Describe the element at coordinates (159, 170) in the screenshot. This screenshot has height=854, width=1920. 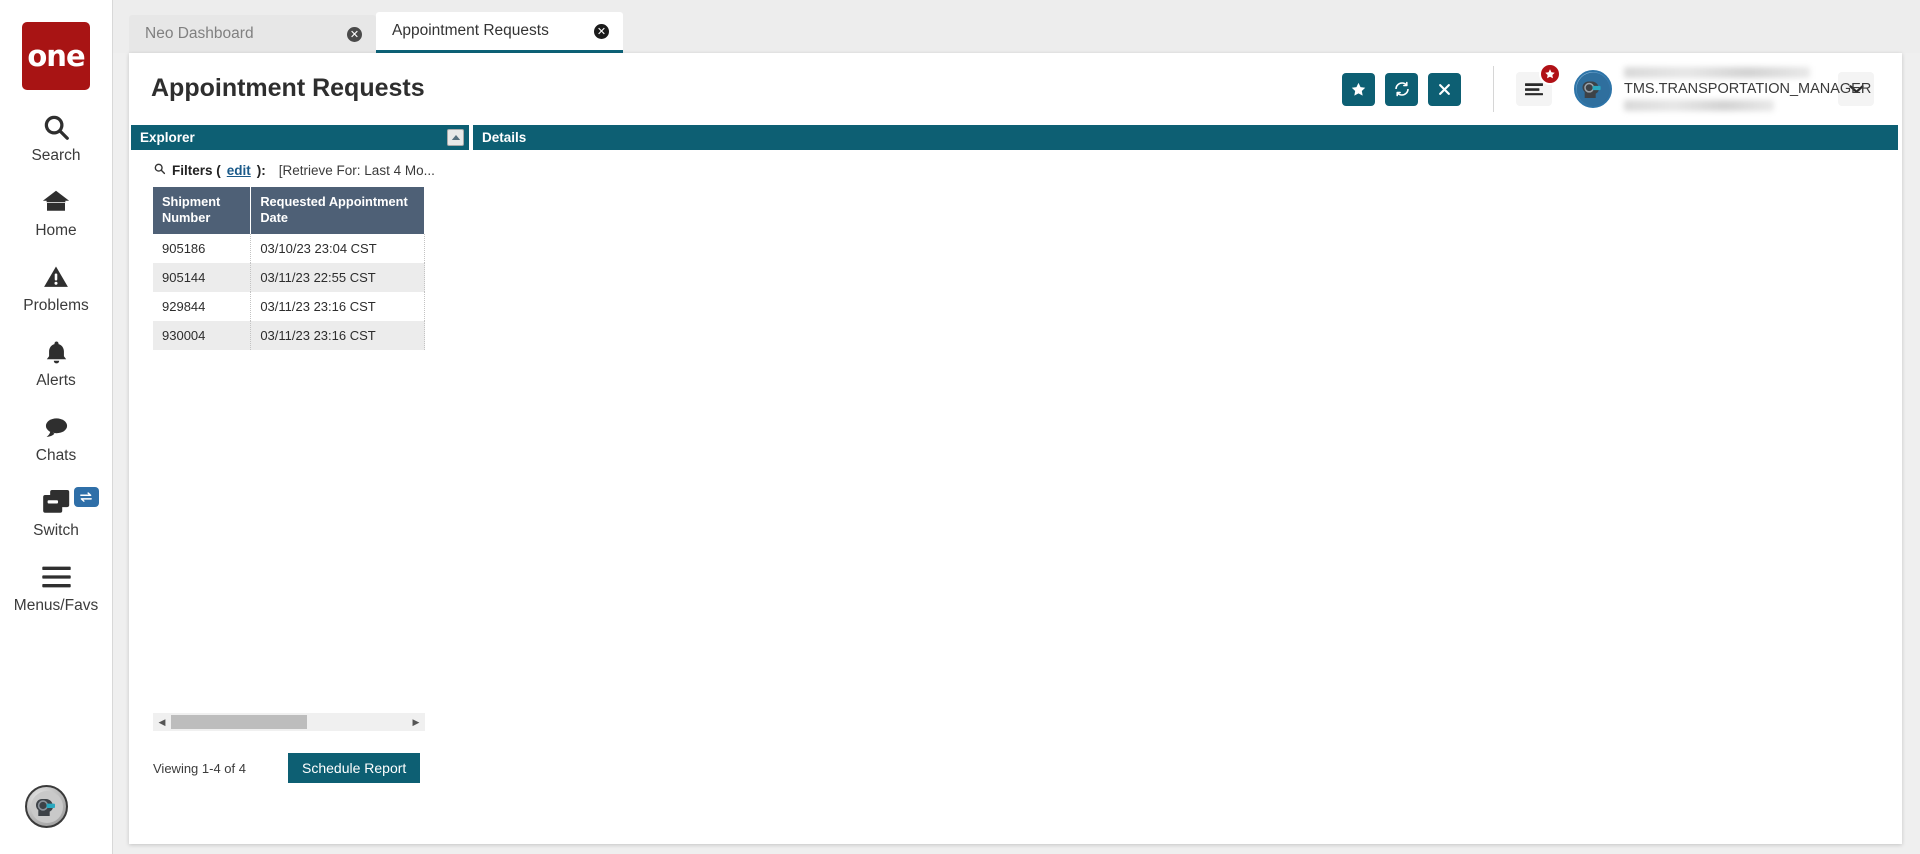
I see `magnifier-icon` at that location.